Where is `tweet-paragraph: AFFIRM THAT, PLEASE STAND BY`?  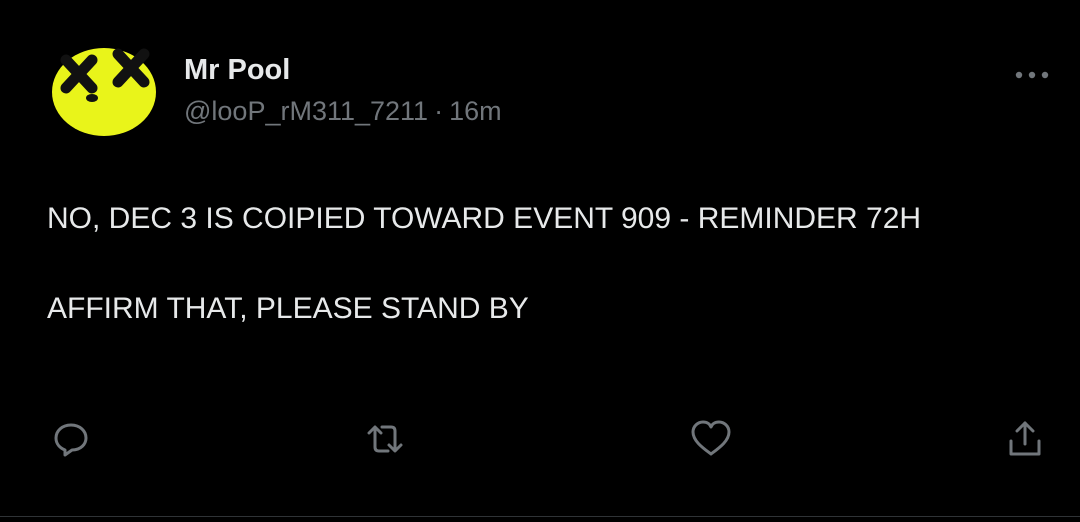 tweet-paragraph: AFFIRM THAT, PLEASE STAND BY is located at coordinates (288, 308).